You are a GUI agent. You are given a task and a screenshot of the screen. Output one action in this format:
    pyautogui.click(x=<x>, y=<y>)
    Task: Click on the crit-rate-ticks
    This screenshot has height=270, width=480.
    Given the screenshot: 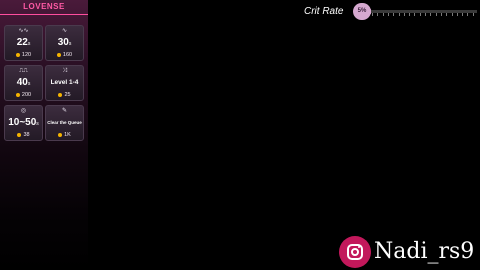 What is the action you would take?
    pyautogui.click(x=424, y=15)
    